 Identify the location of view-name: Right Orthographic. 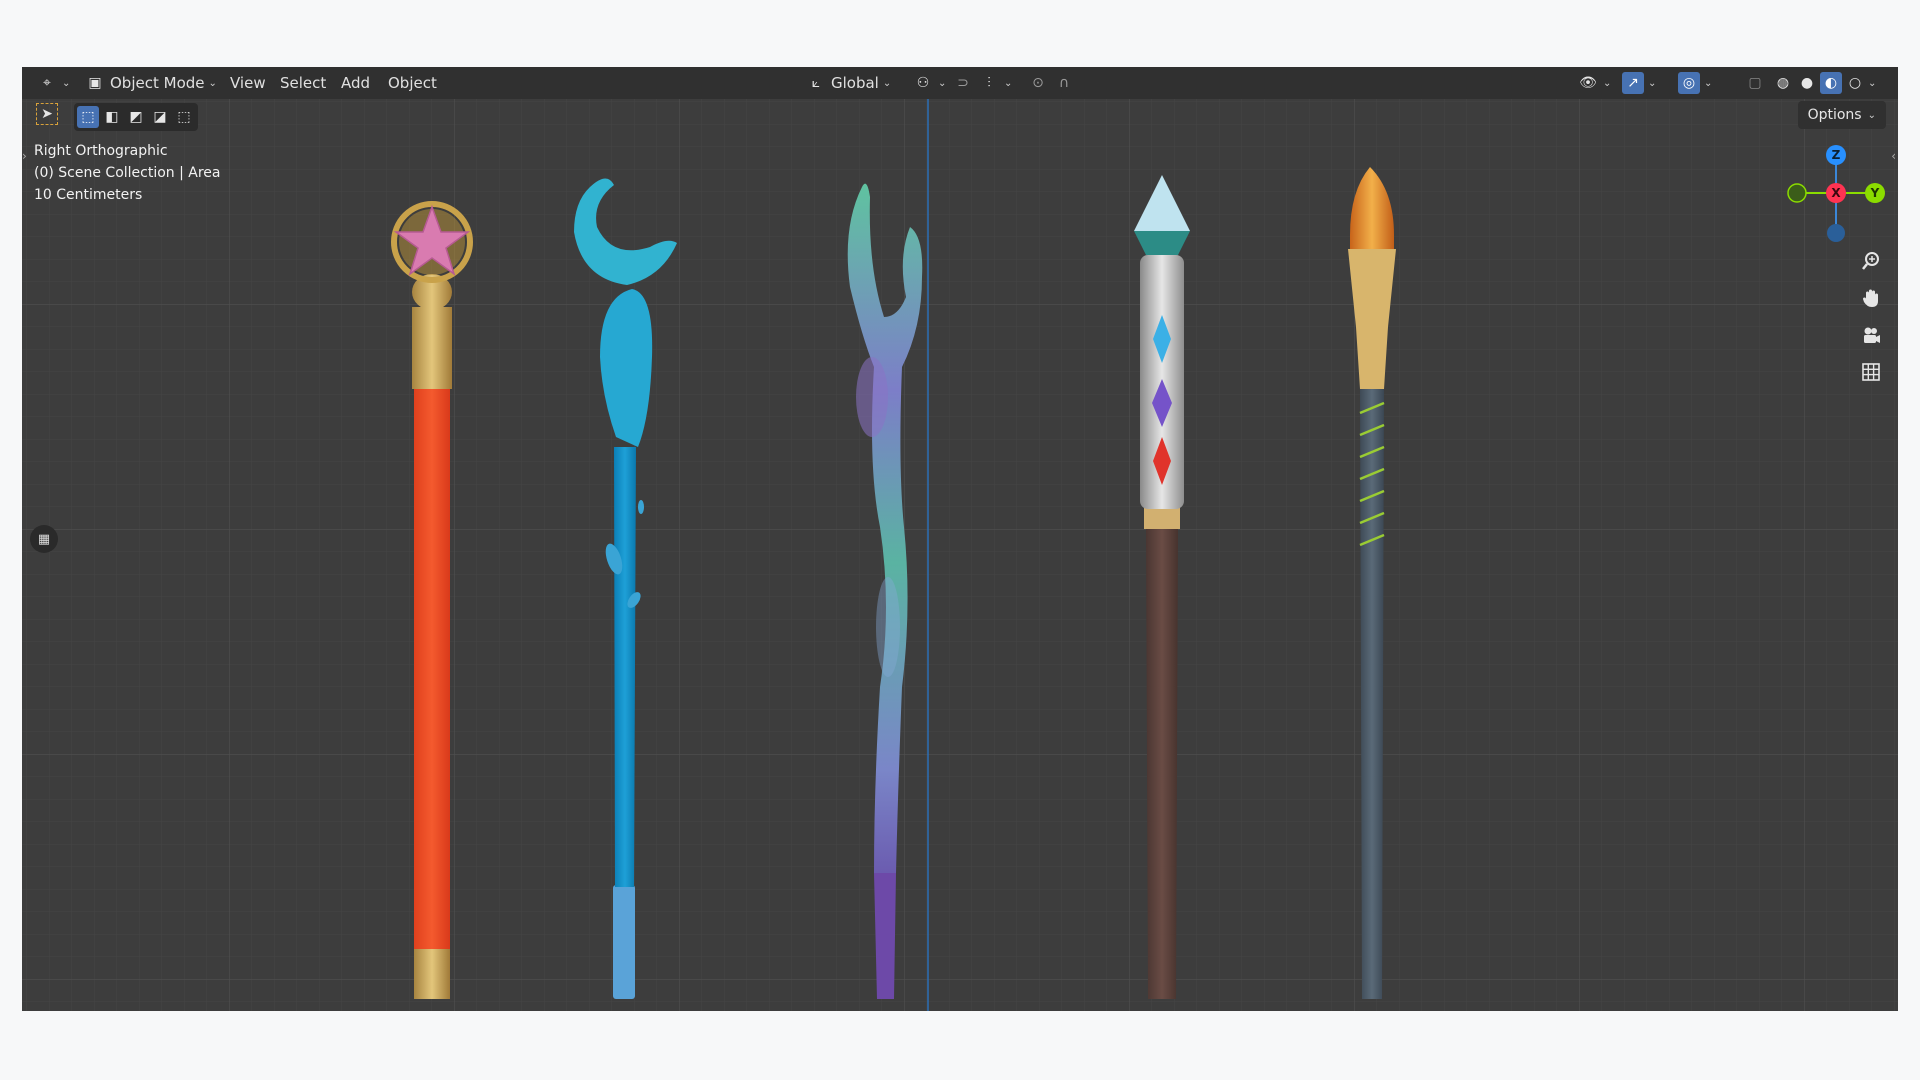
(101, 151).